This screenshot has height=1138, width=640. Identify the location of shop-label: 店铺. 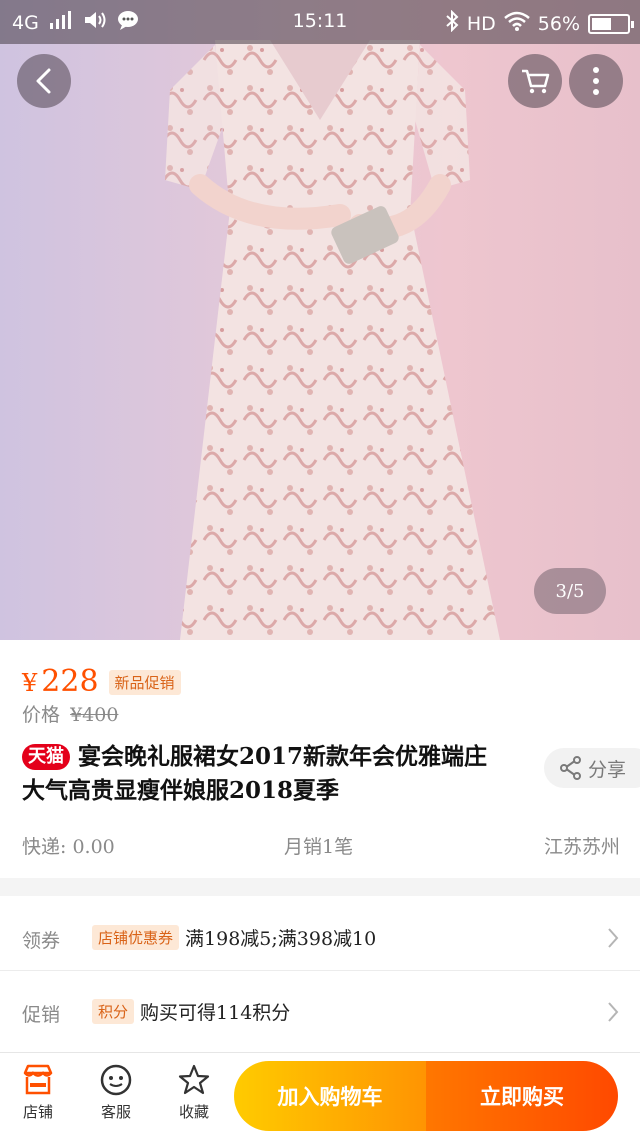
(37, 1112).